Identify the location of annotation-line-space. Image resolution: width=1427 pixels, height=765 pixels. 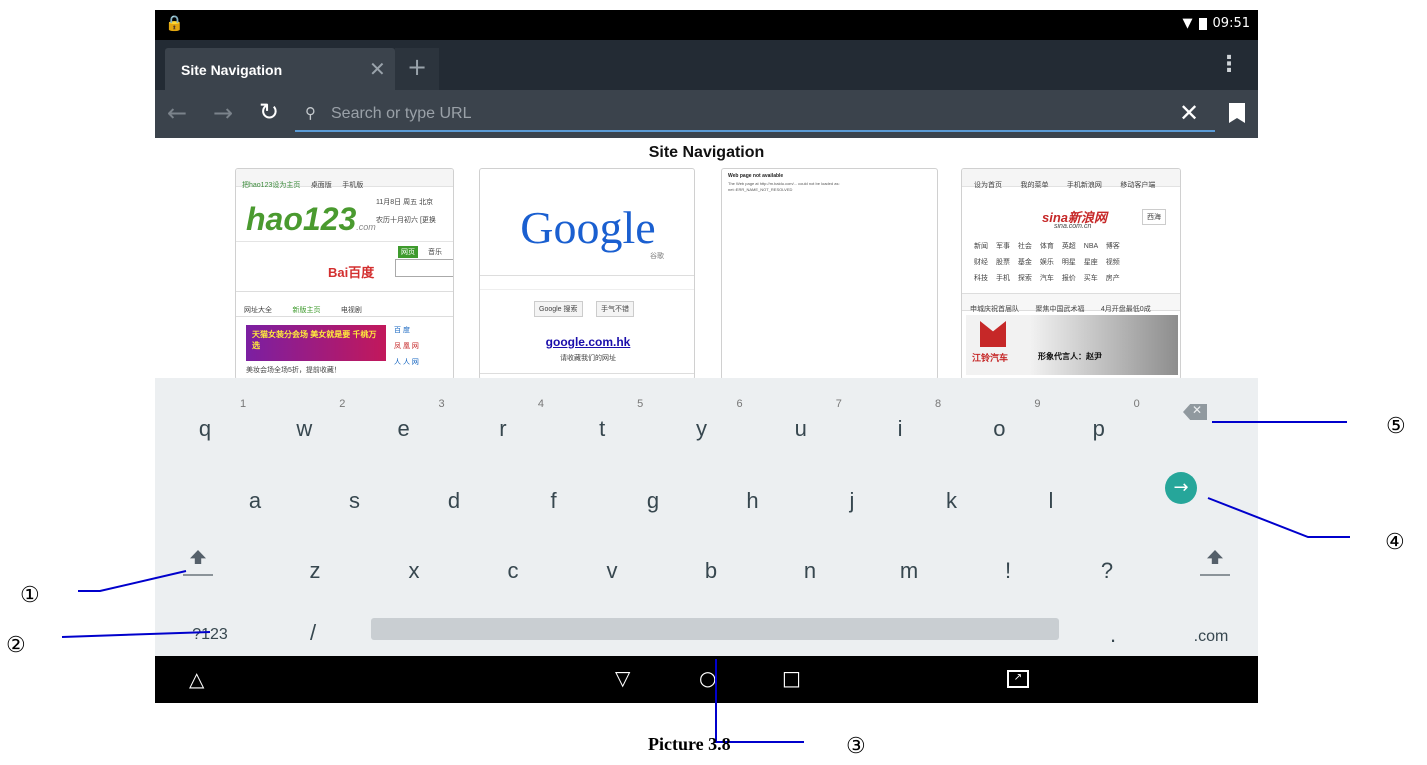
(759, 701).